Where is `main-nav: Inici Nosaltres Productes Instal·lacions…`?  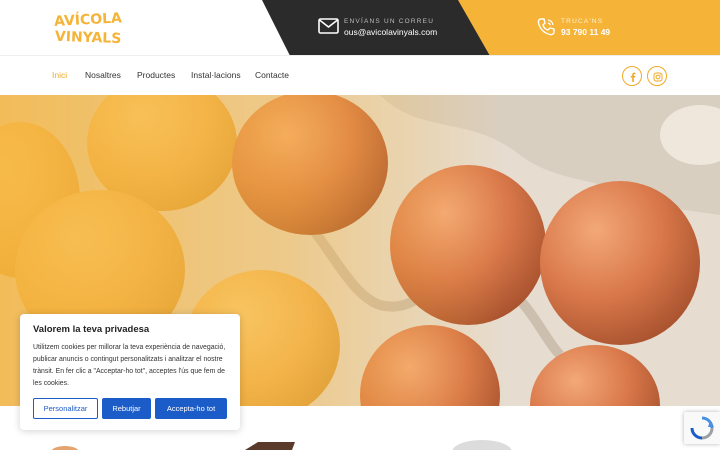
main-nav: Inici Nosaltres Productes Instal·lacions… is located at coordinates (360, 75).